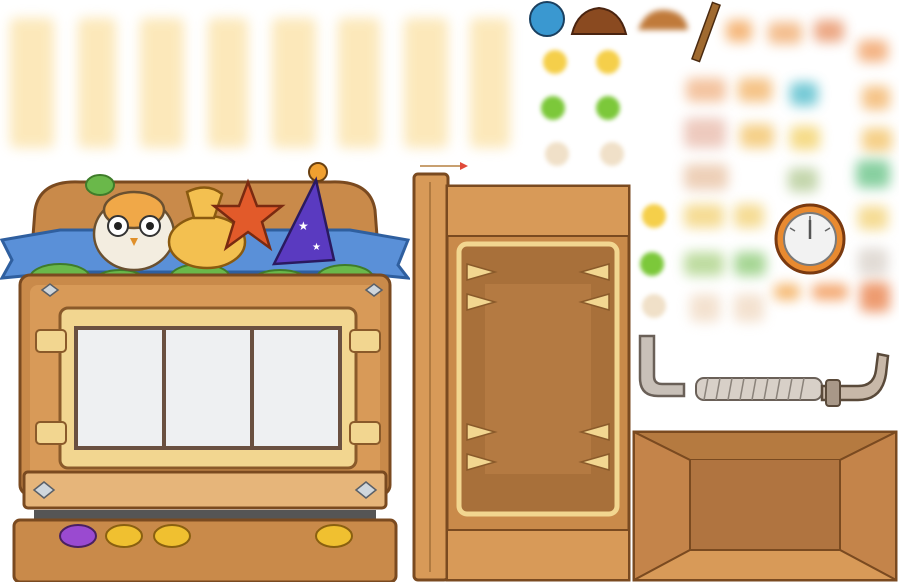  Describe the element at coordinates (78, 536) in the screenshot. I see `button-purple` at that location.